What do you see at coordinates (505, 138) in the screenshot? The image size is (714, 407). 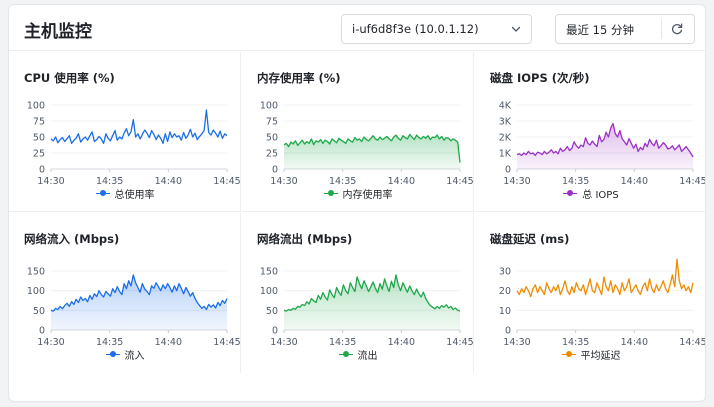 I see `y-tick-label: 2K` at bounding box center [505, 138].